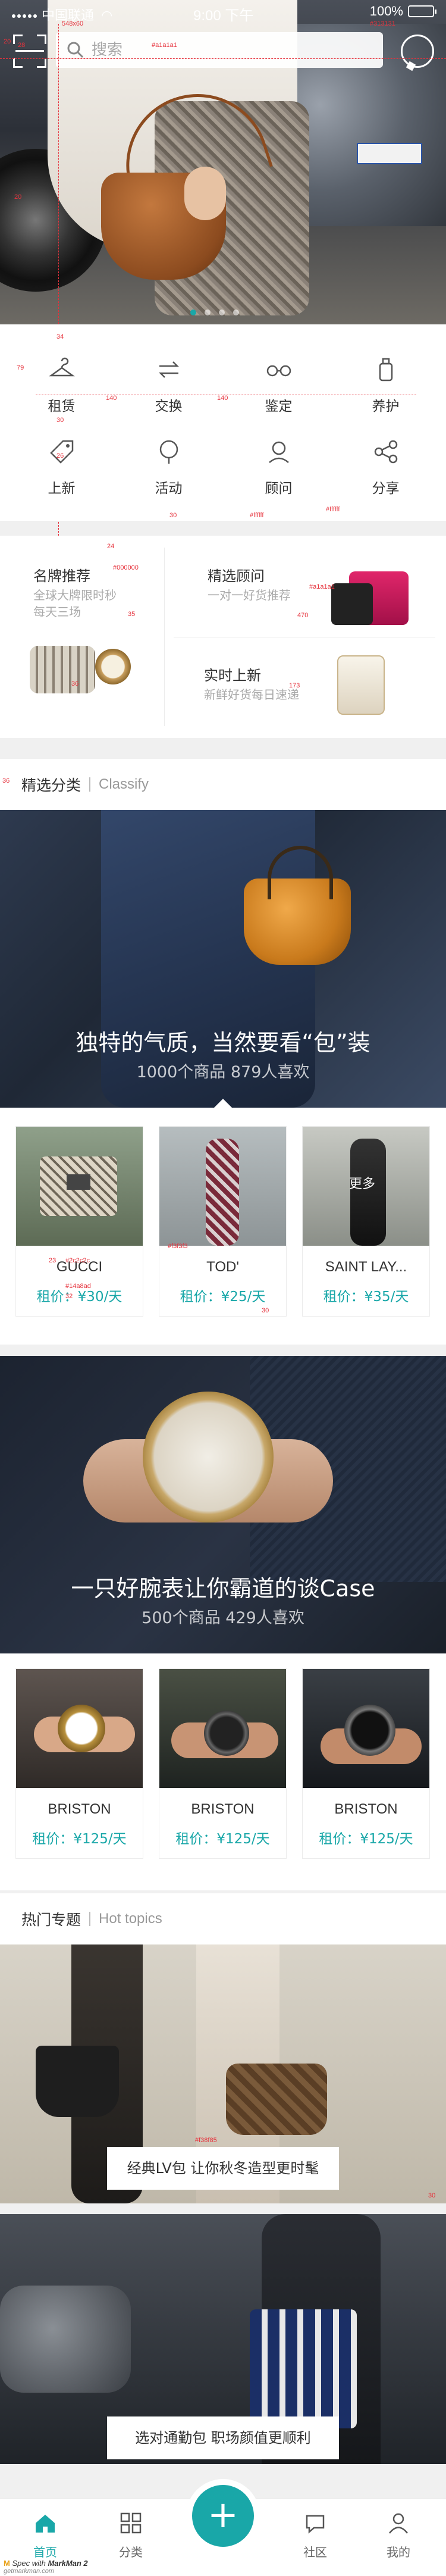  What do you see at coordinates (206, 2140) in the screenshot?
I see `spec-color-label: #f38f85` at bounding box center [206, 2140].